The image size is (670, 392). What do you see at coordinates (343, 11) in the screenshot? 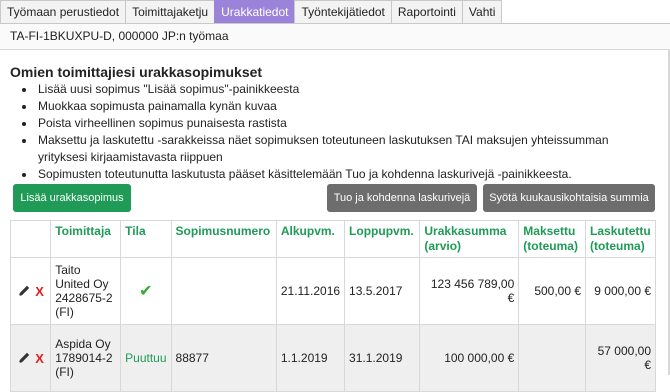
I see `tab-tyontekijatiedot: Työntekijätiedot` at bounding box center [343, 11].